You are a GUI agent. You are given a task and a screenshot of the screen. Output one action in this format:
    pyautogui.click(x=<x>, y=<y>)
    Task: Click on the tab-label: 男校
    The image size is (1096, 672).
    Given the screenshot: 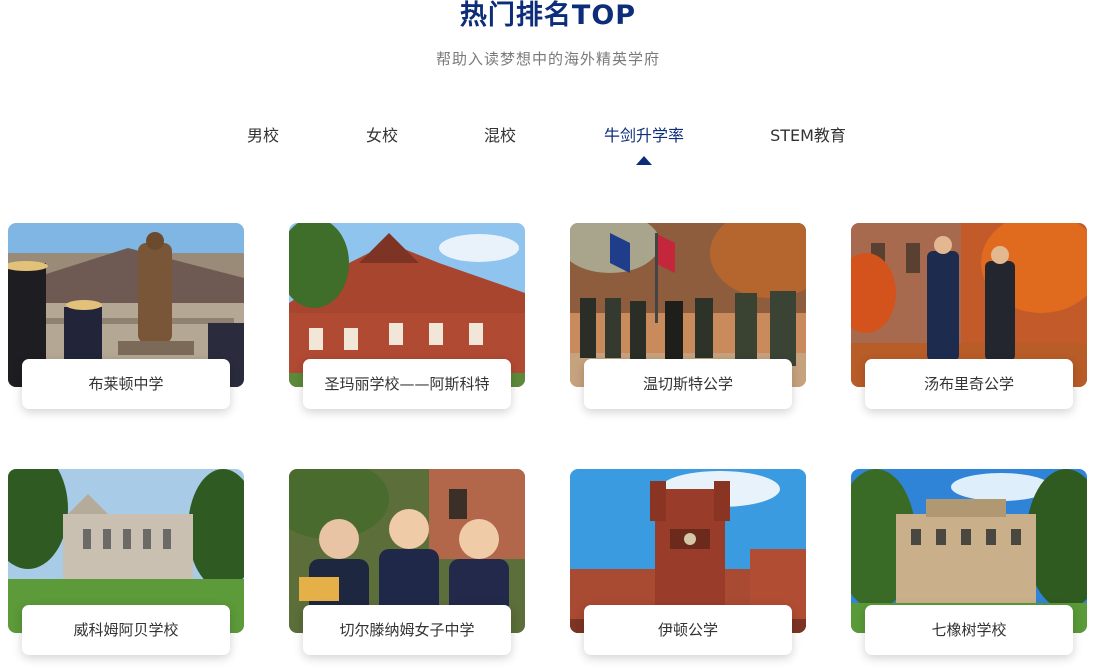 What is the action you would take?
    pyautogui.click(x=263, y=135)
    